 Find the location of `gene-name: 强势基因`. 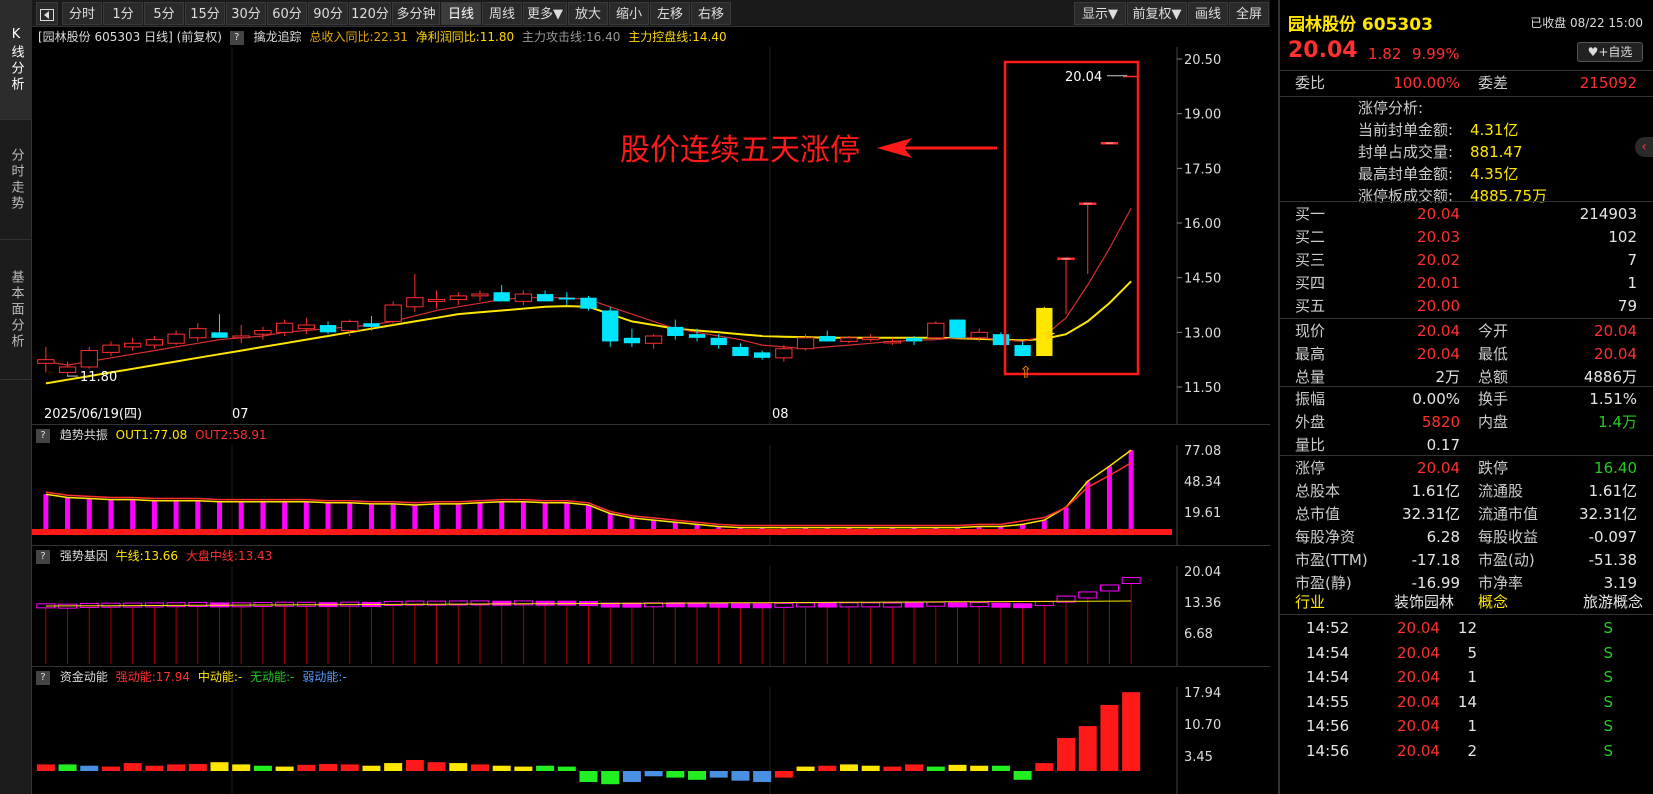

gene-name: 强势基因 is located at coordinates (84, 556).